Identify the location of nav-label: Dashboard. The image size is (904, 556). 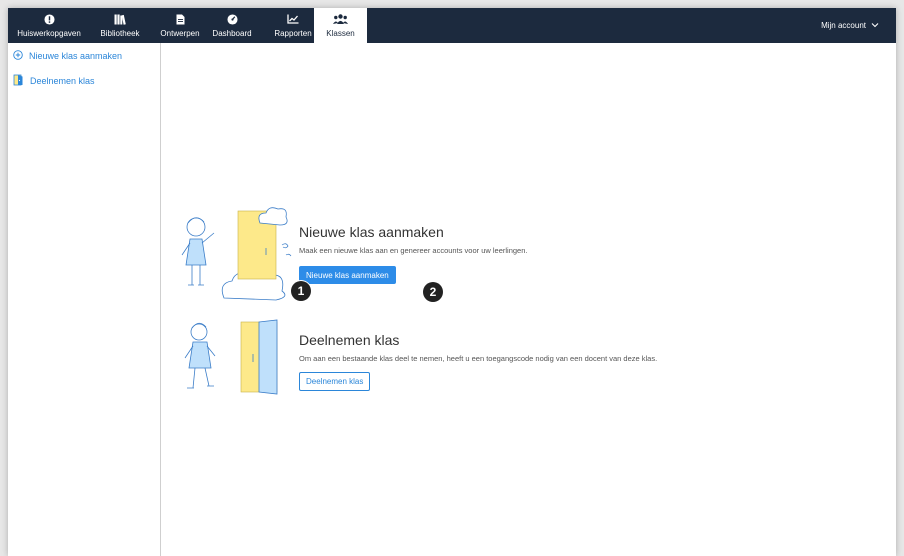
(232, 33).